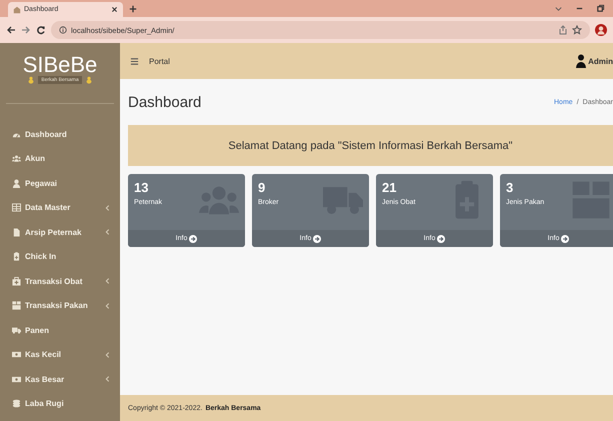 This screenshot has width=613, height=421. What do you see at coordinates (26, 30) in the screenshot?
I see `forward-icon` at bounding box center [26, 30].